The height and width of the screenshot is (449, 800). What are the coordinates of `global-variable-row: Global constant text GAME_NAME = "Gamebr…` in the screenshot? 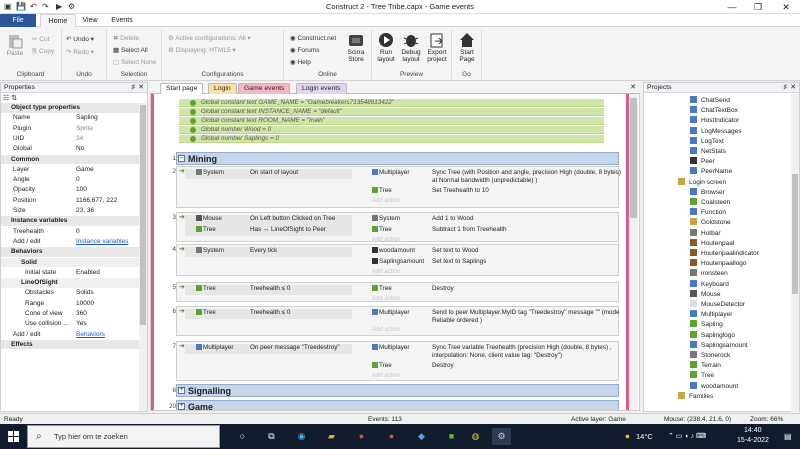 It's located at (391, 103).